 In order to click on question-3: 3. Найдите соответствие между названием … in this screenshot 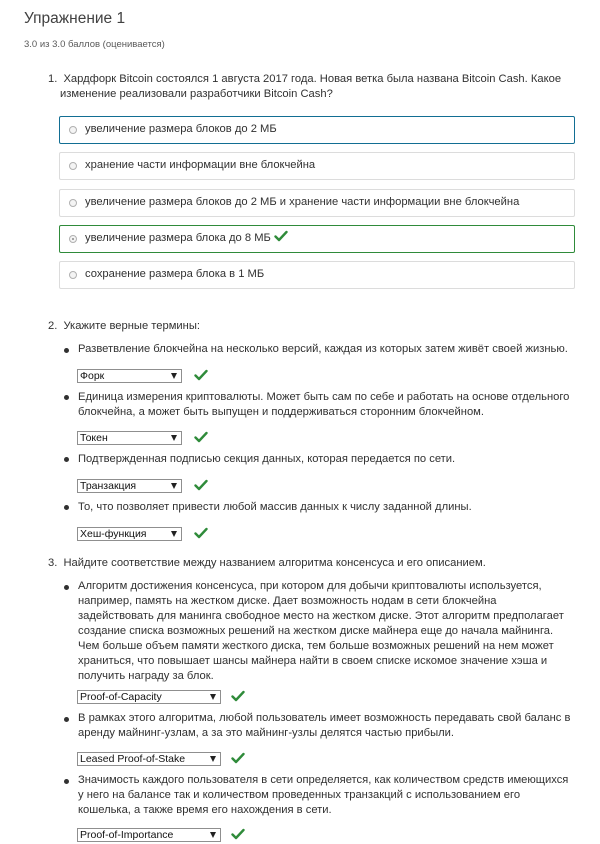, I will do `click(308, 563)`.